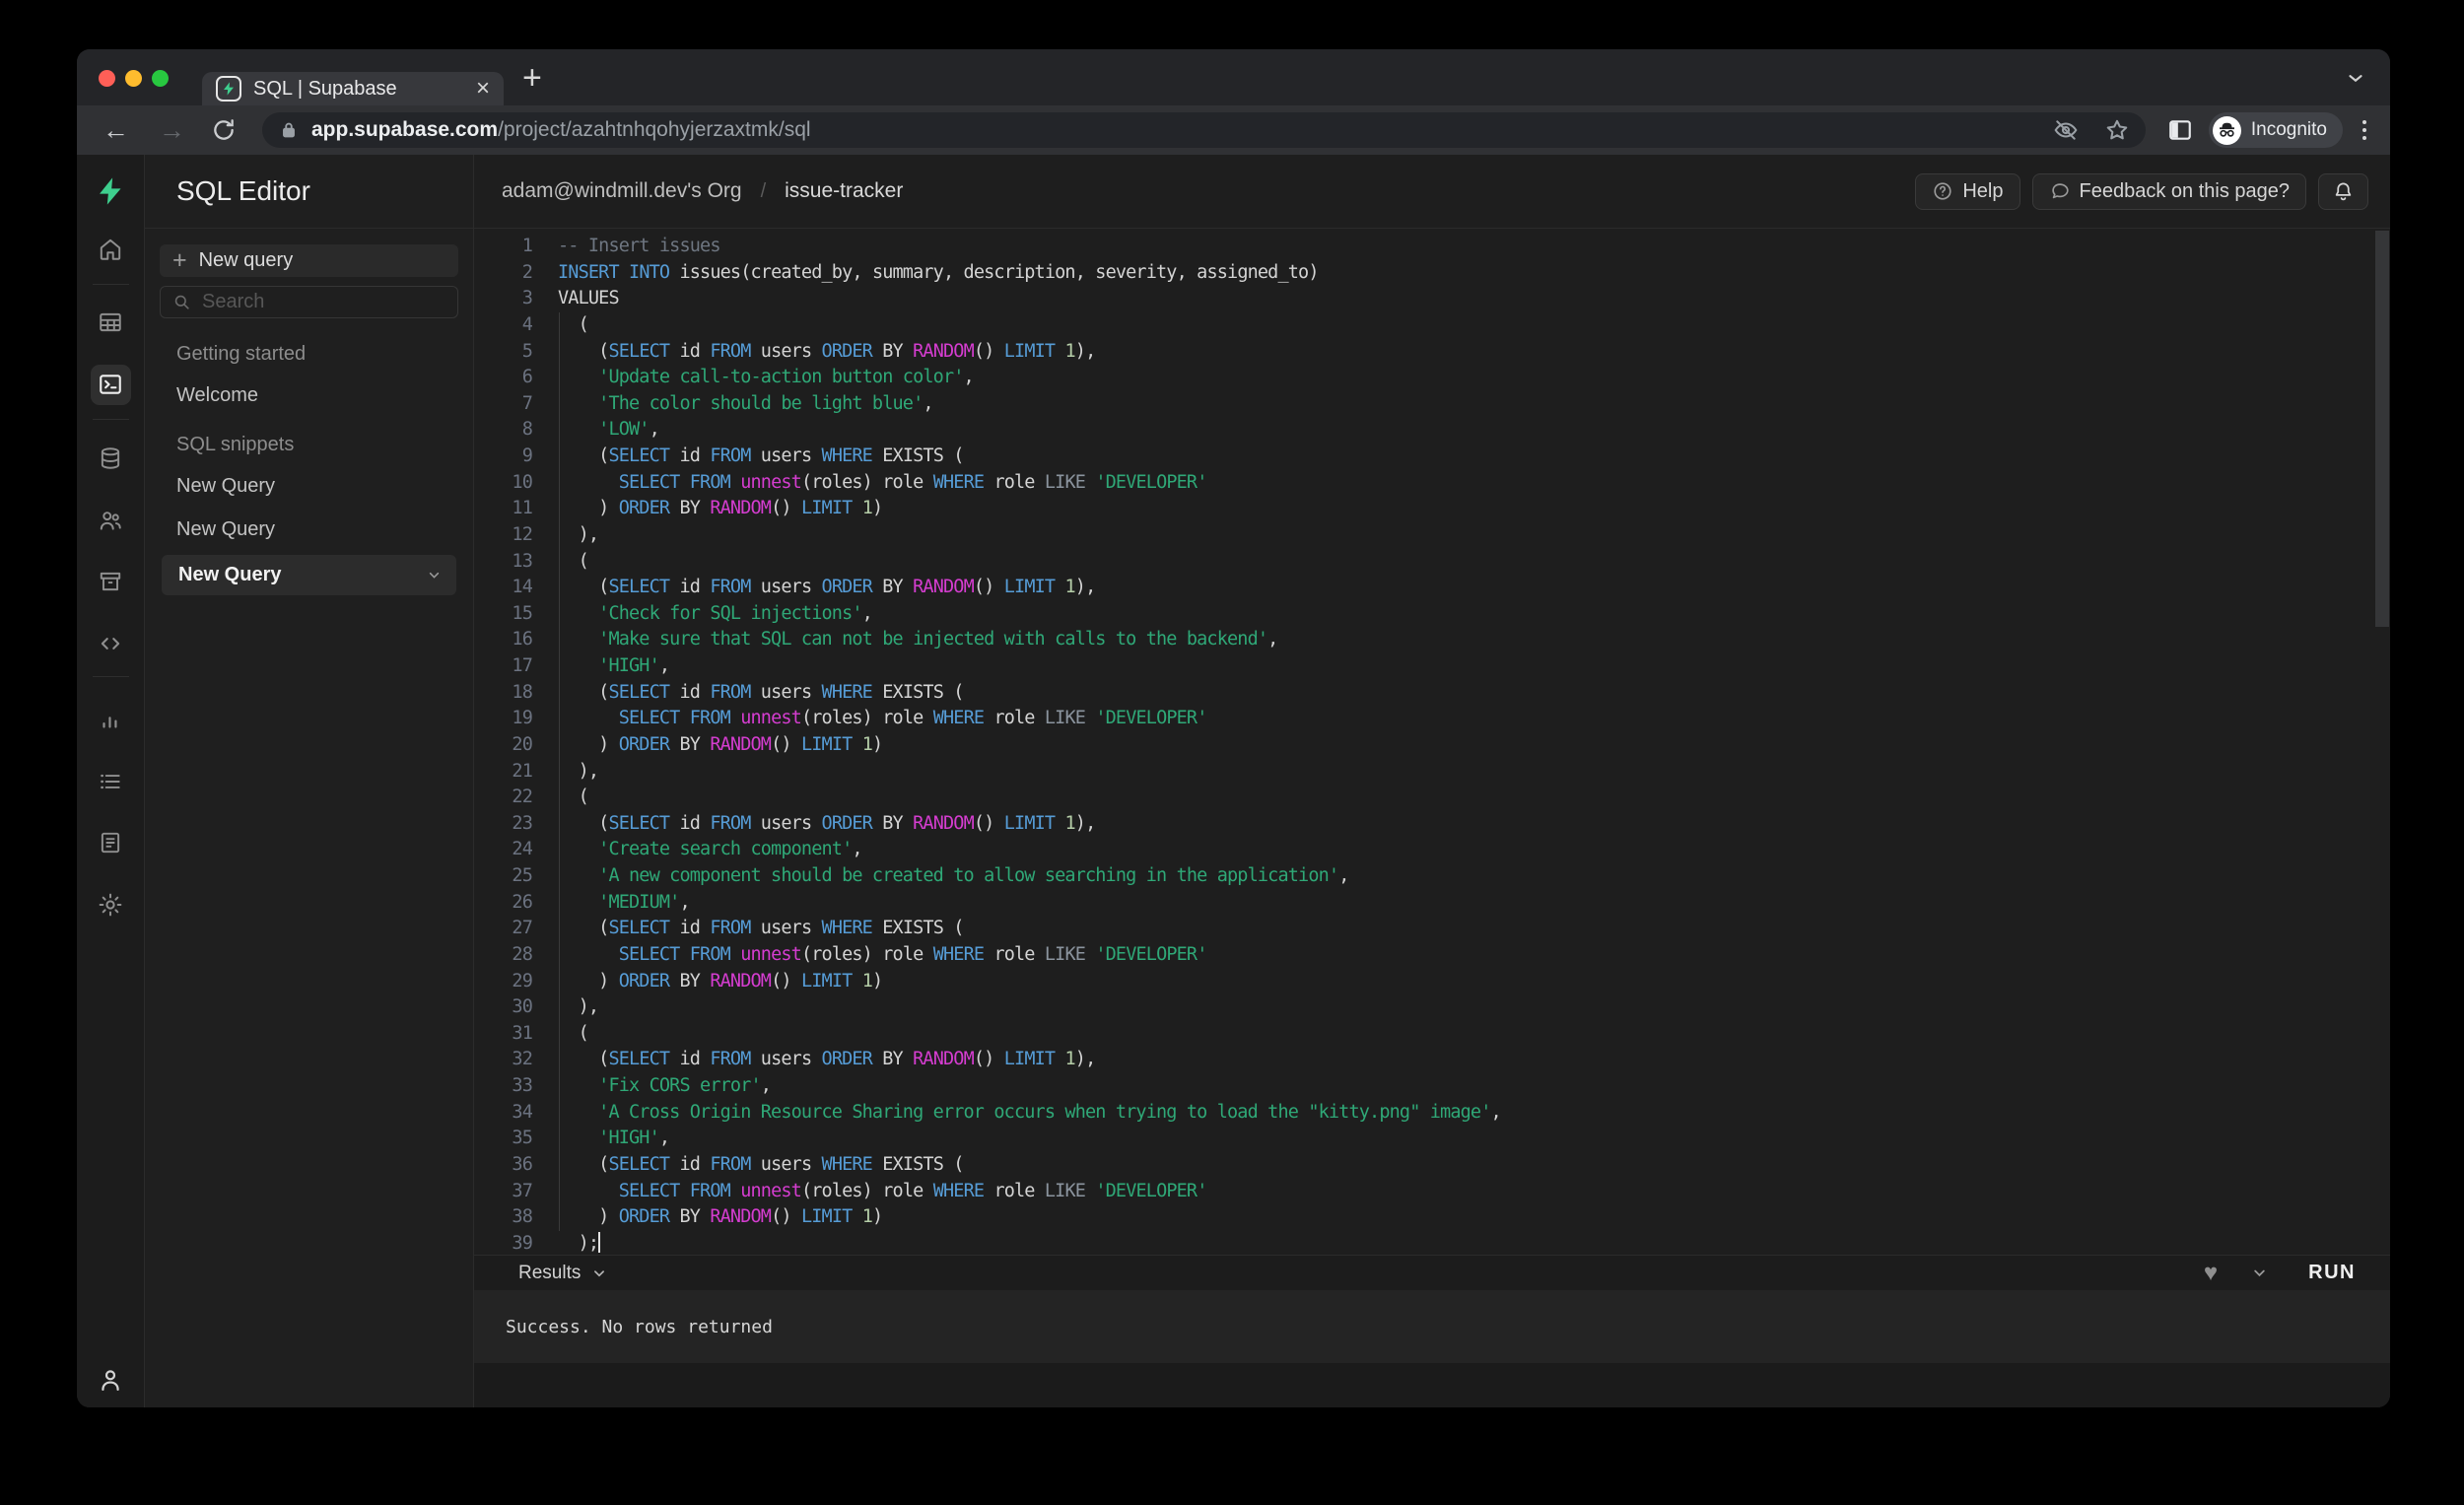 The width and height of the screenshot is (2464, 1505). I want to click on line-number: 9, so click(527, 455).